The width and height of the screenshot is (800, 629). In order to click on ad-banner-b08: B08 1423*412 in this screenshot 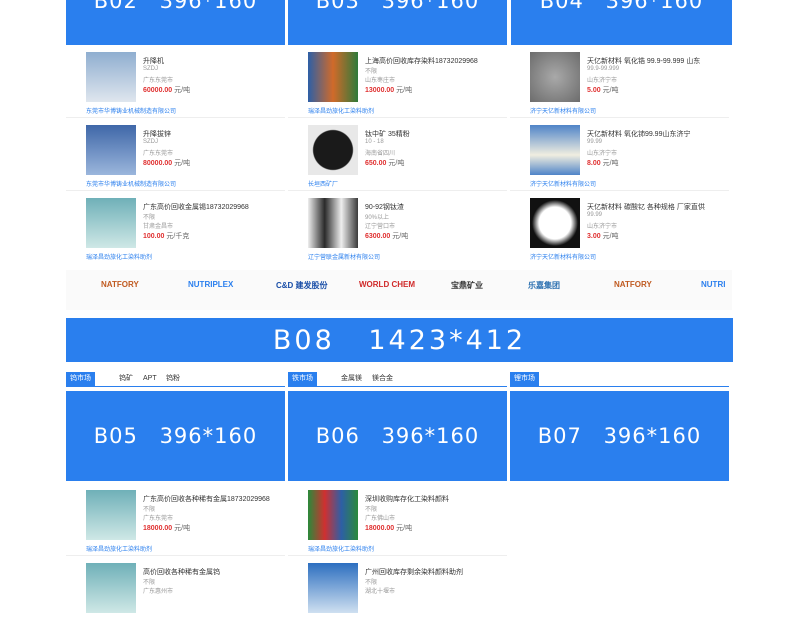, I will do `click(399, 340)`.